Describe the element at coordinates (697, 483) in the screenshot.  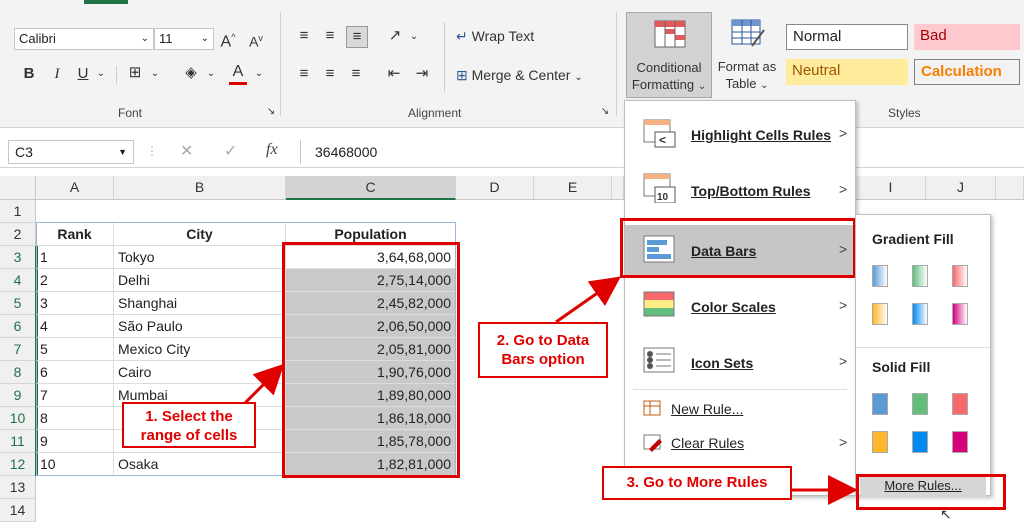
I see `callout-more-rules: 3. Go to More Rules` at that location.